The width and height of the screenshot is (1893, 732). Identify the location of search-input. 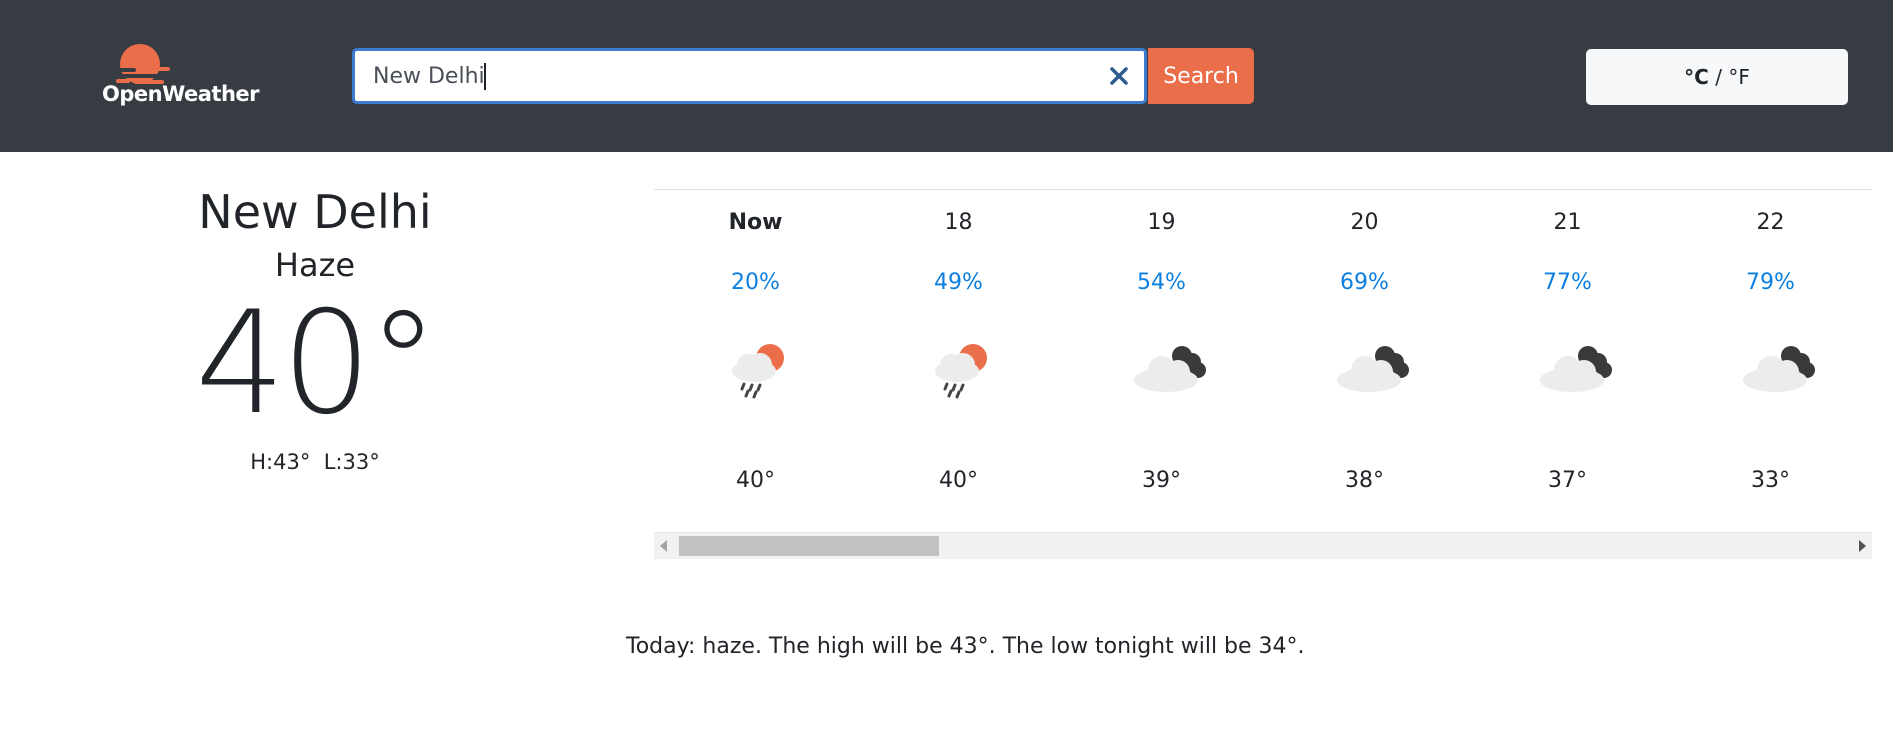
(723, 76).